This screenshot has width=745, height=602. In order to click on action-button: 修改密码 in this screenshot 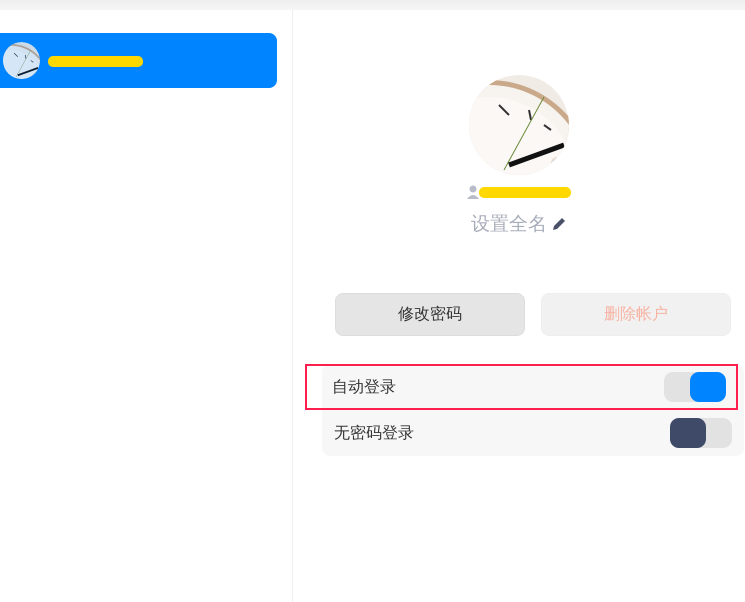, I will do `click(430, 314)`.